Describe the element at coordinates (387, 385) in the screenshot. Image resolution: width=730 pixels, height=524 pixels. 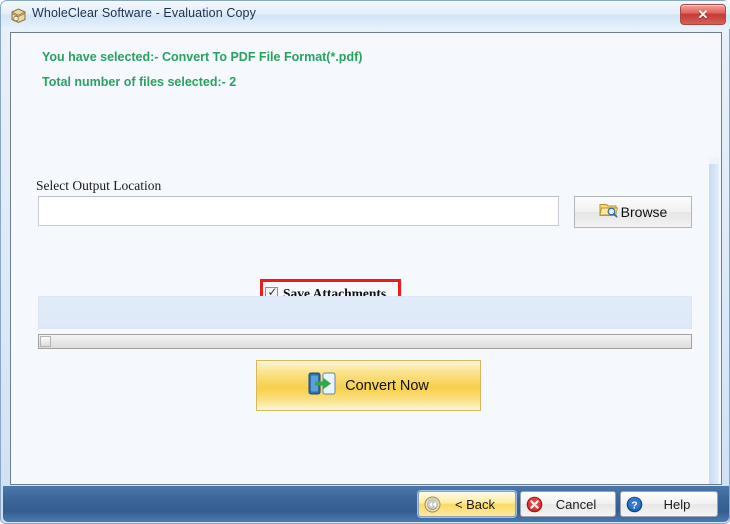
I see `convert-now-label: Convert Now` at that location.